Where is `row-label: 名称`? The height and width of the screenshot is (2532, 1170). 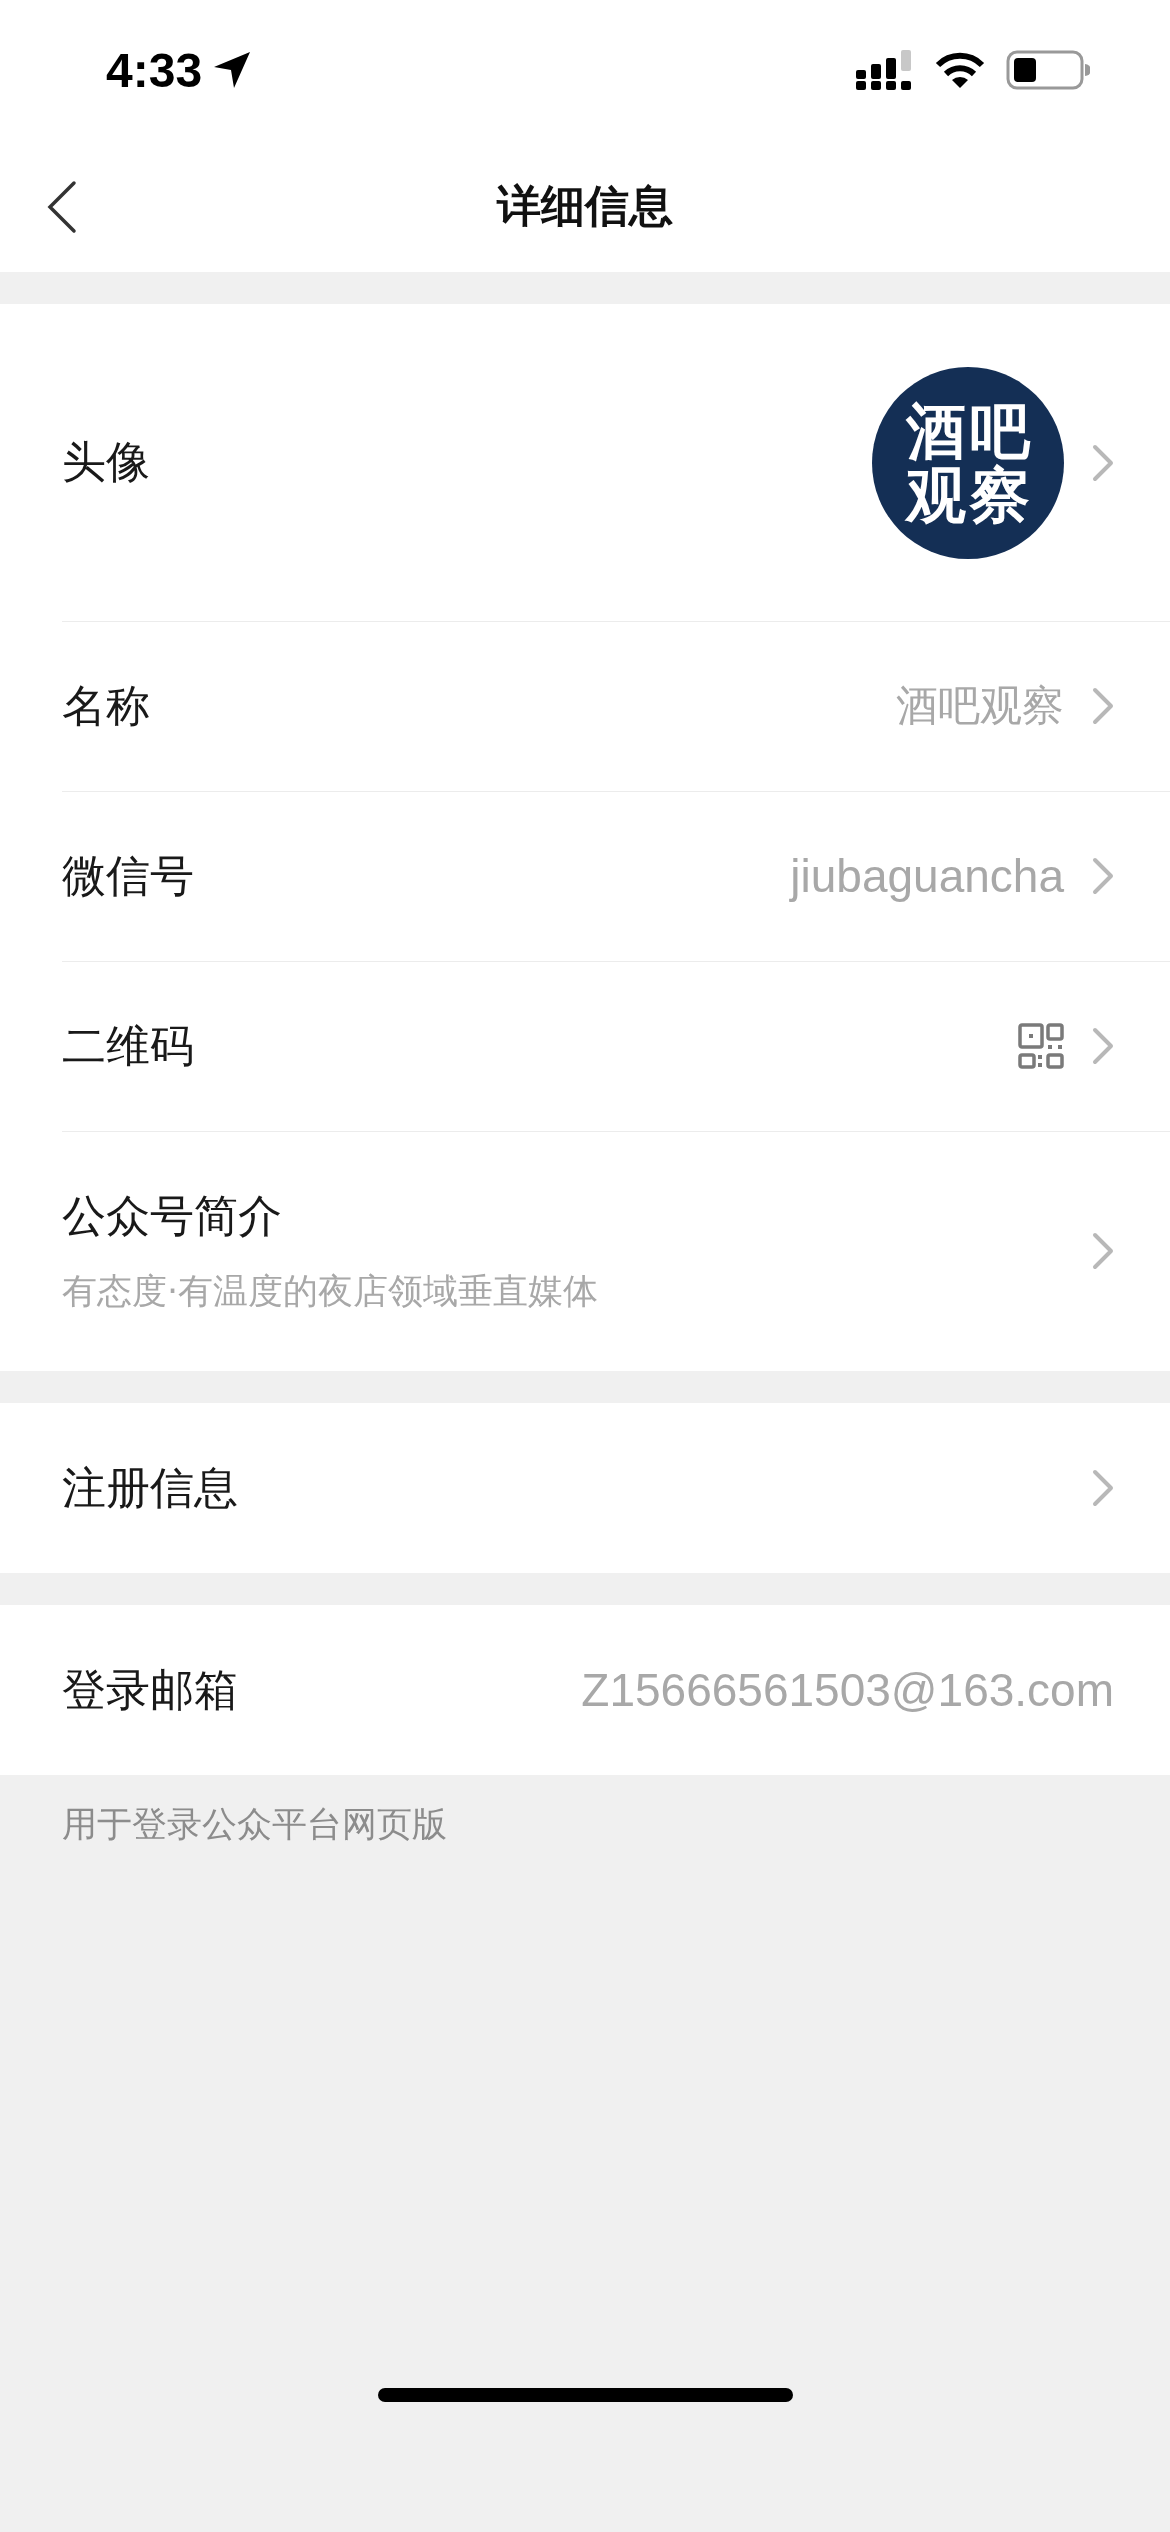 row-label: 名称 is located at coordinates (106, 705).